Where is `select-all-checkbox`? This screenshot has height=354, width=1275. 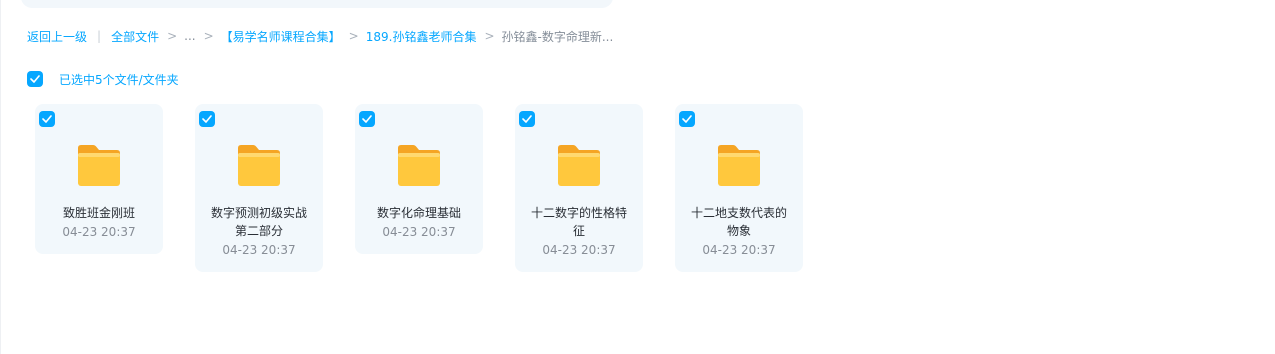
select-all-checkbox is located at coordinates (35, 79).